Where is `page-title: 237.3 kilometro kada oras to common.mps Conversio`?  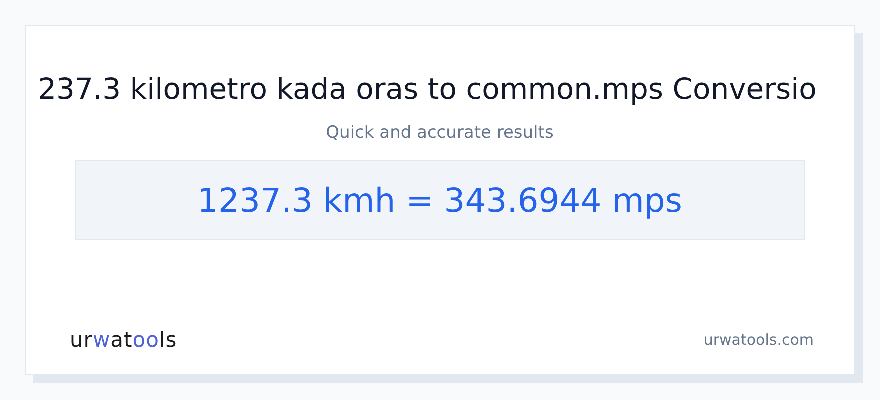
page-title: 237.3 kilometro kada oras to common.mps Conversio is located at coordinates (427, 89).